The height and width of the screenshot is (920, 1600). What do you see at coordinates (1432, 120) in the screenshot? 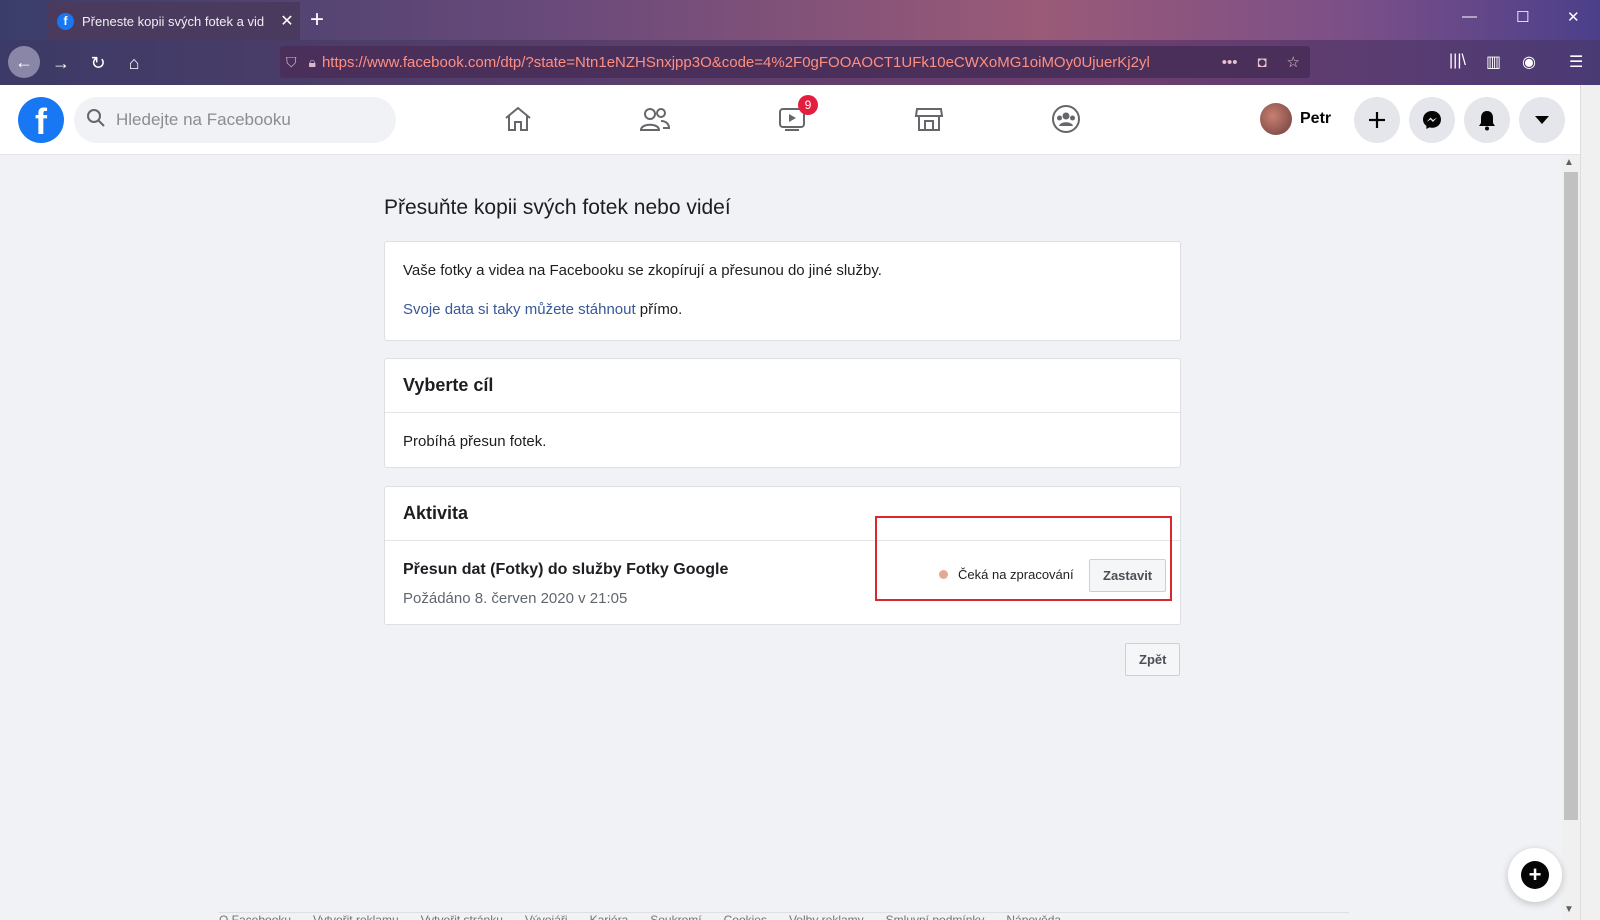
I see `messenger-icon` at bounding box center [1432, 120].